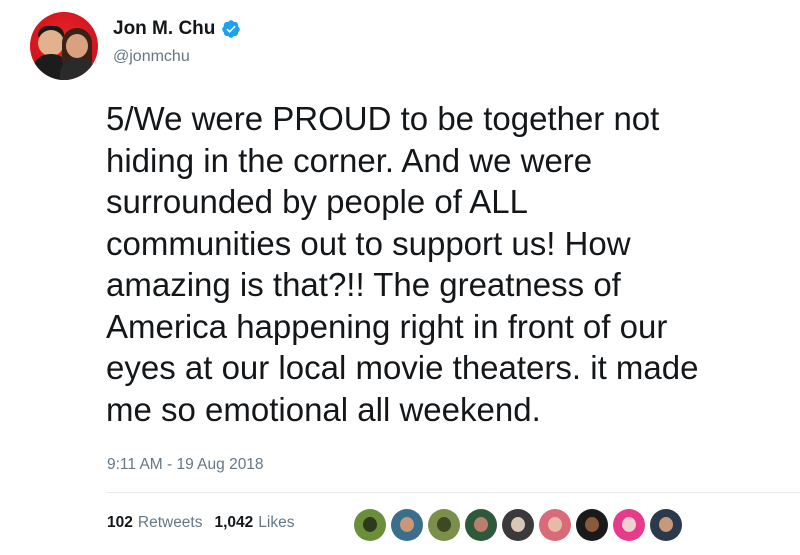 This screenshot has height=555, width=800. I want to click on avatar-person-body, so click(78, 69).